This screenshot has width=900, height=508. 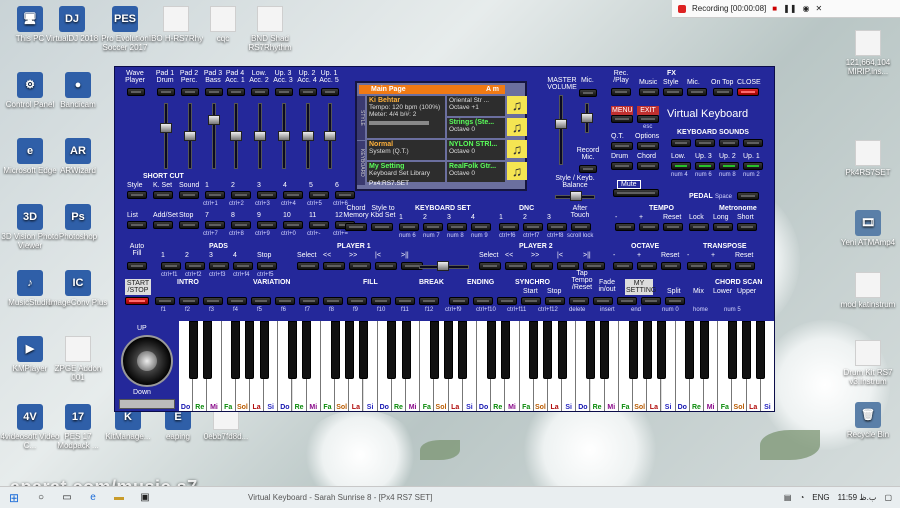 What do you see at coordinates (356, 227) in the screenshot?
I see `chord-memory-button` at bounding box center [356, 227].